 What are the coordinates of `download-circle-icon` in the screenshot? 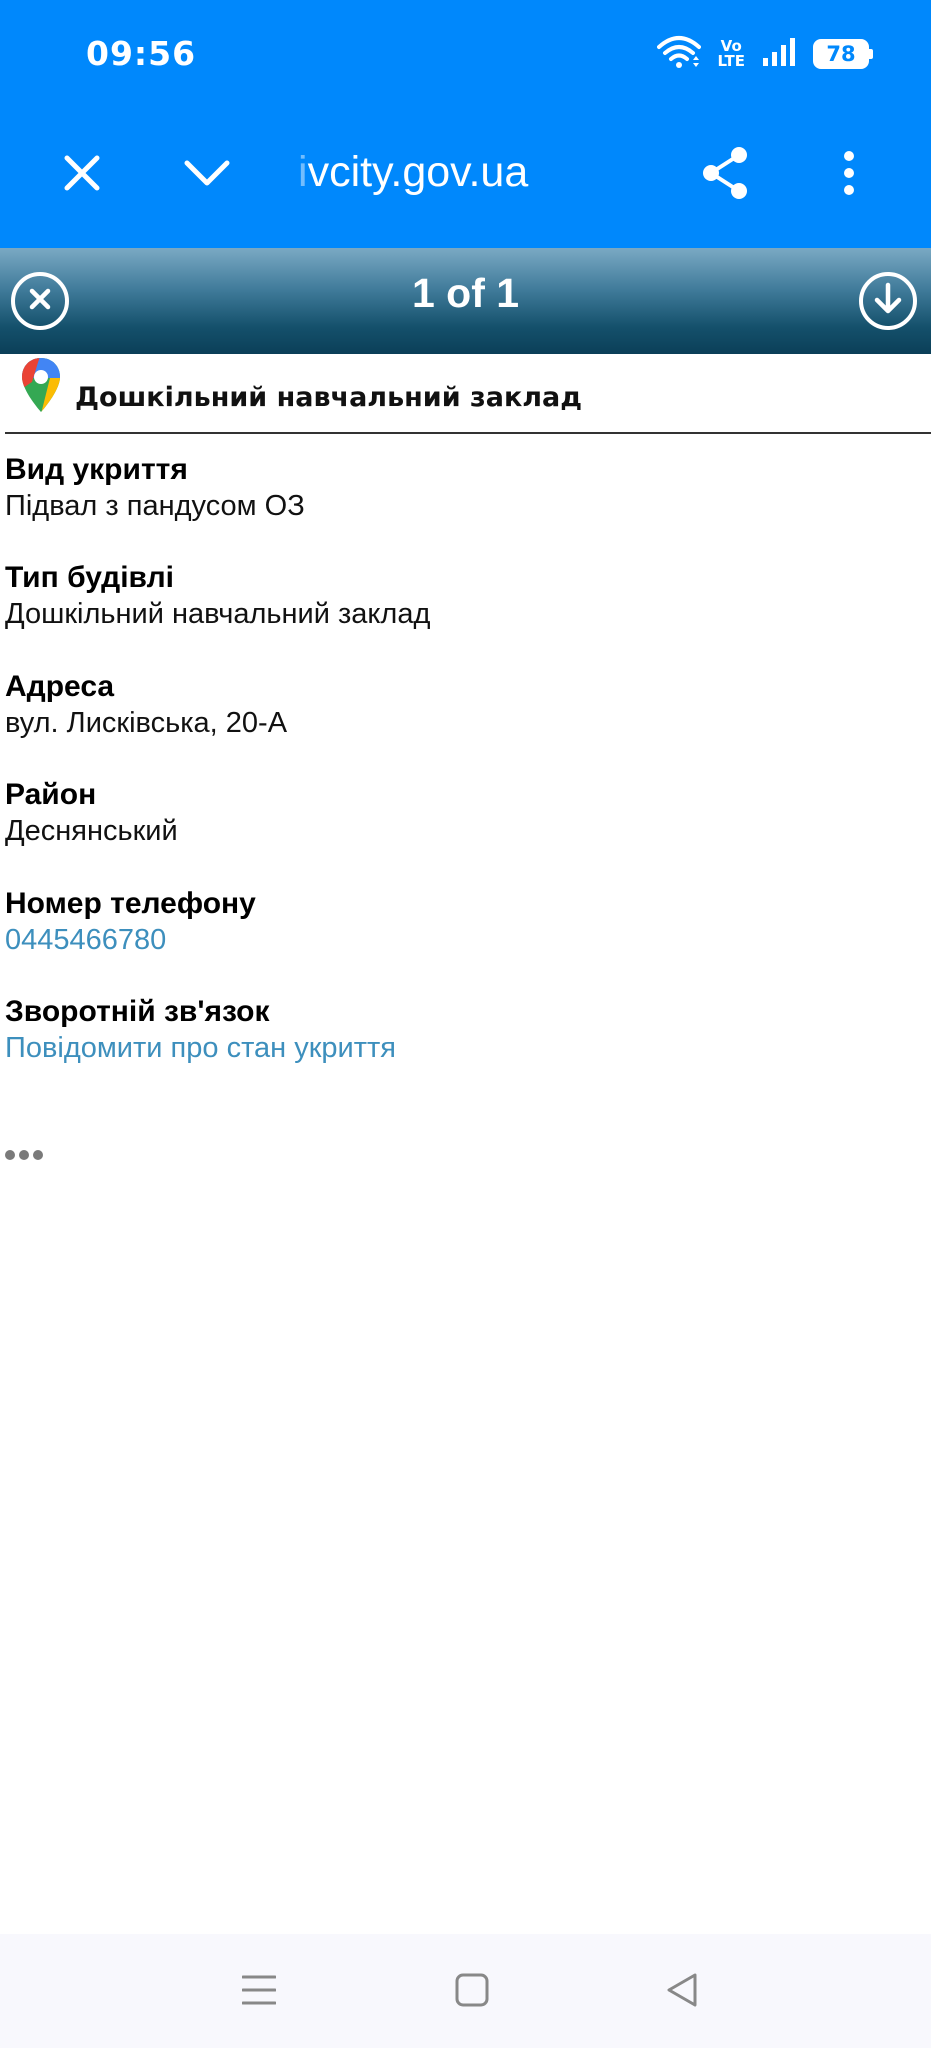 It's located at (888, 301).